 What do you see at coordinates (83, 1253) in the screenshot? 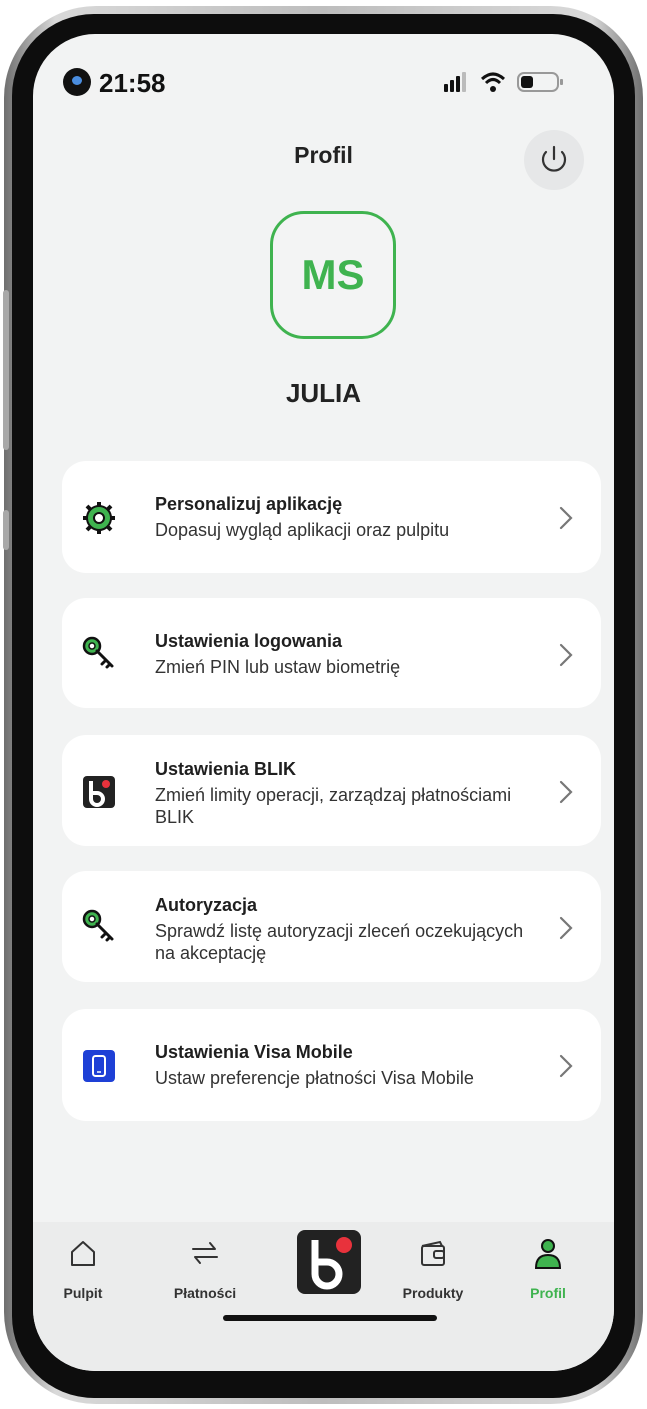
I see `home-icon` at bounding box center [83, 1253].